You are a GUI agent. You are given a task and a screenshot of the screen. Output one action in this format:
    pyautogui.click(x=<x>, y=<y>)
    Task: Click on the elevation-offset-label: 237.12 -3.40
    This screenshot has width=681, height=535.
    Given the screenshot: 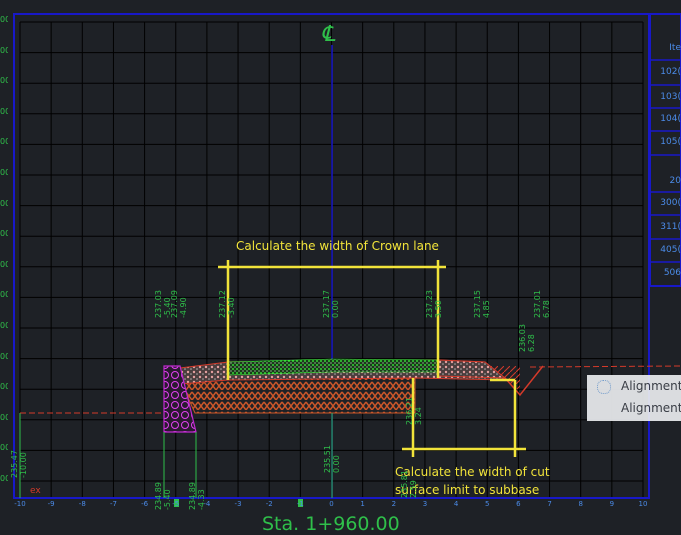 What is the action you would take?
    pyautogui.click(x=227, y=304)
    